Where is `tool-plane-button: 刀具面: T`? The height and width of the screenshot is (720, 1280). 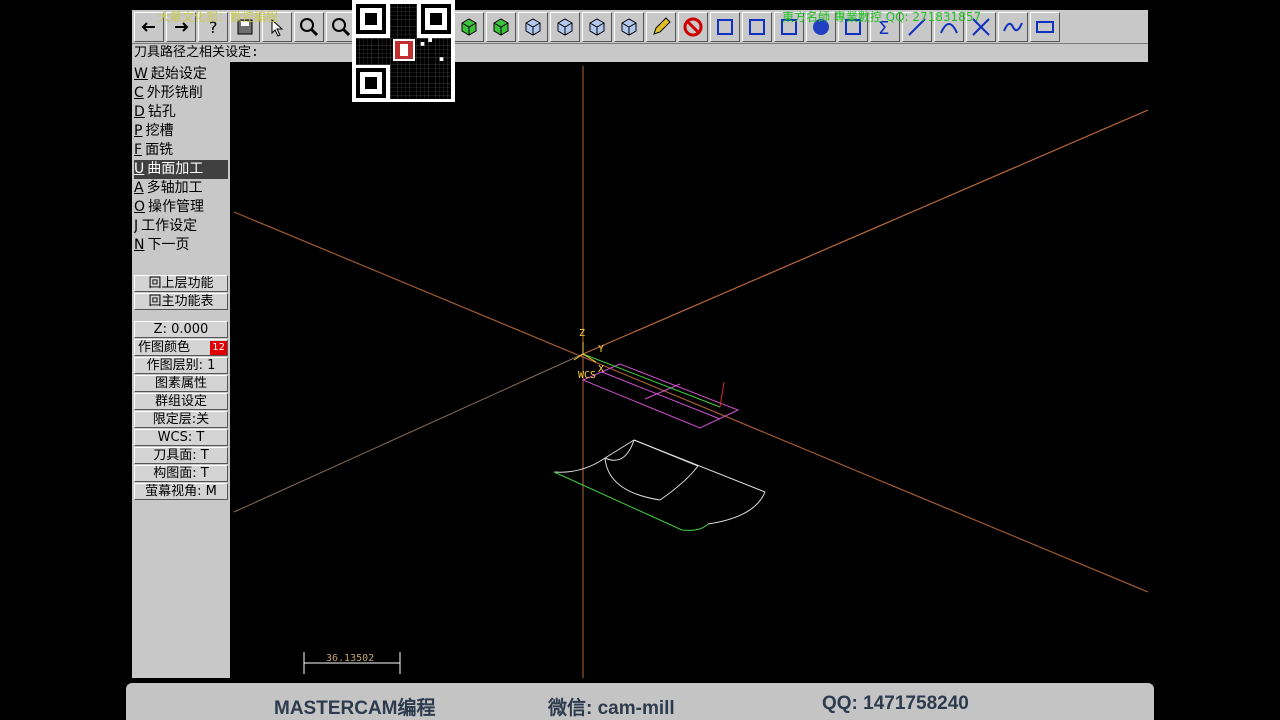
tool-plane-button: 刀具面: T is located at coordinates (181, 455).